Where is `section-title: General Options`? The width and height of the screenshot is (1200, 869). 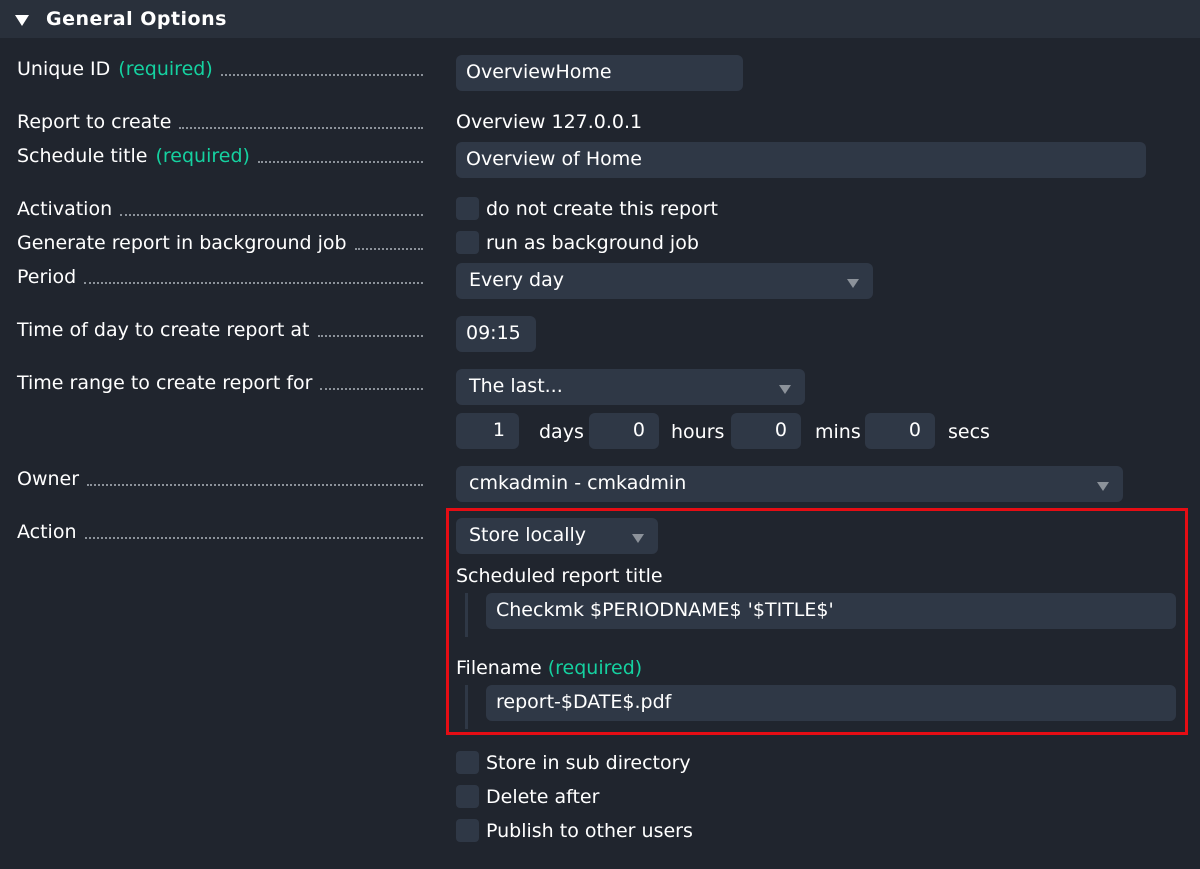
section-title: General Options is located at coordinates (136, 19).